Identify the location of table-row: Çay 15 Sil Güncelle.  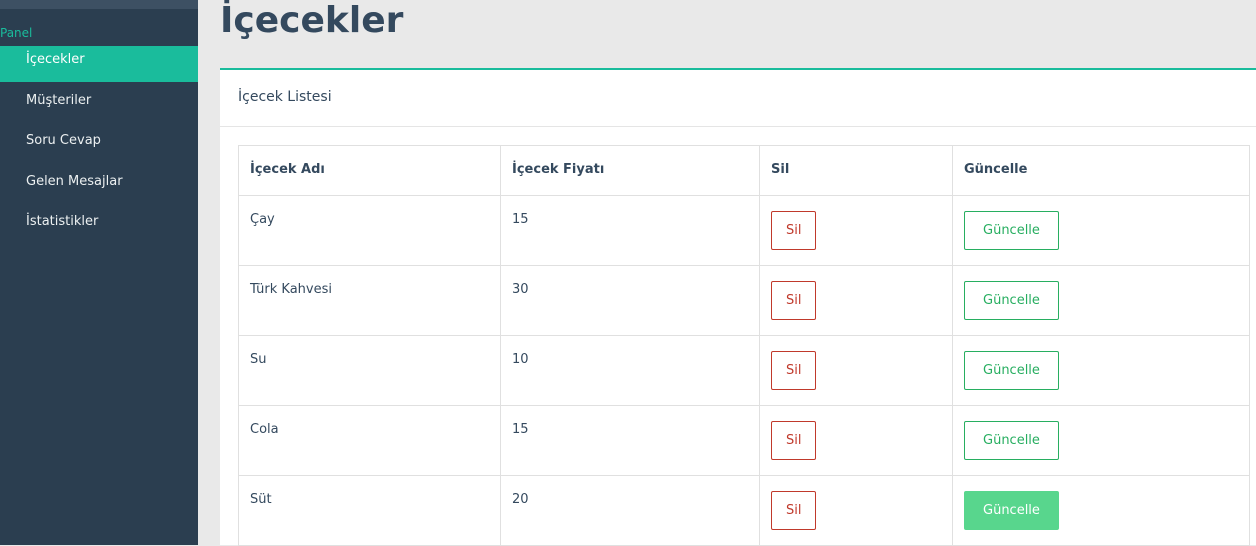
(744, 230).